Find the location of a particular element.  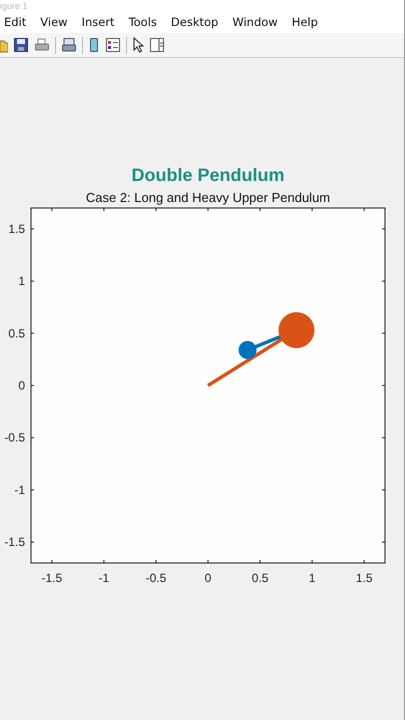

menu-item: Tools is located at coordinates (142, 22).